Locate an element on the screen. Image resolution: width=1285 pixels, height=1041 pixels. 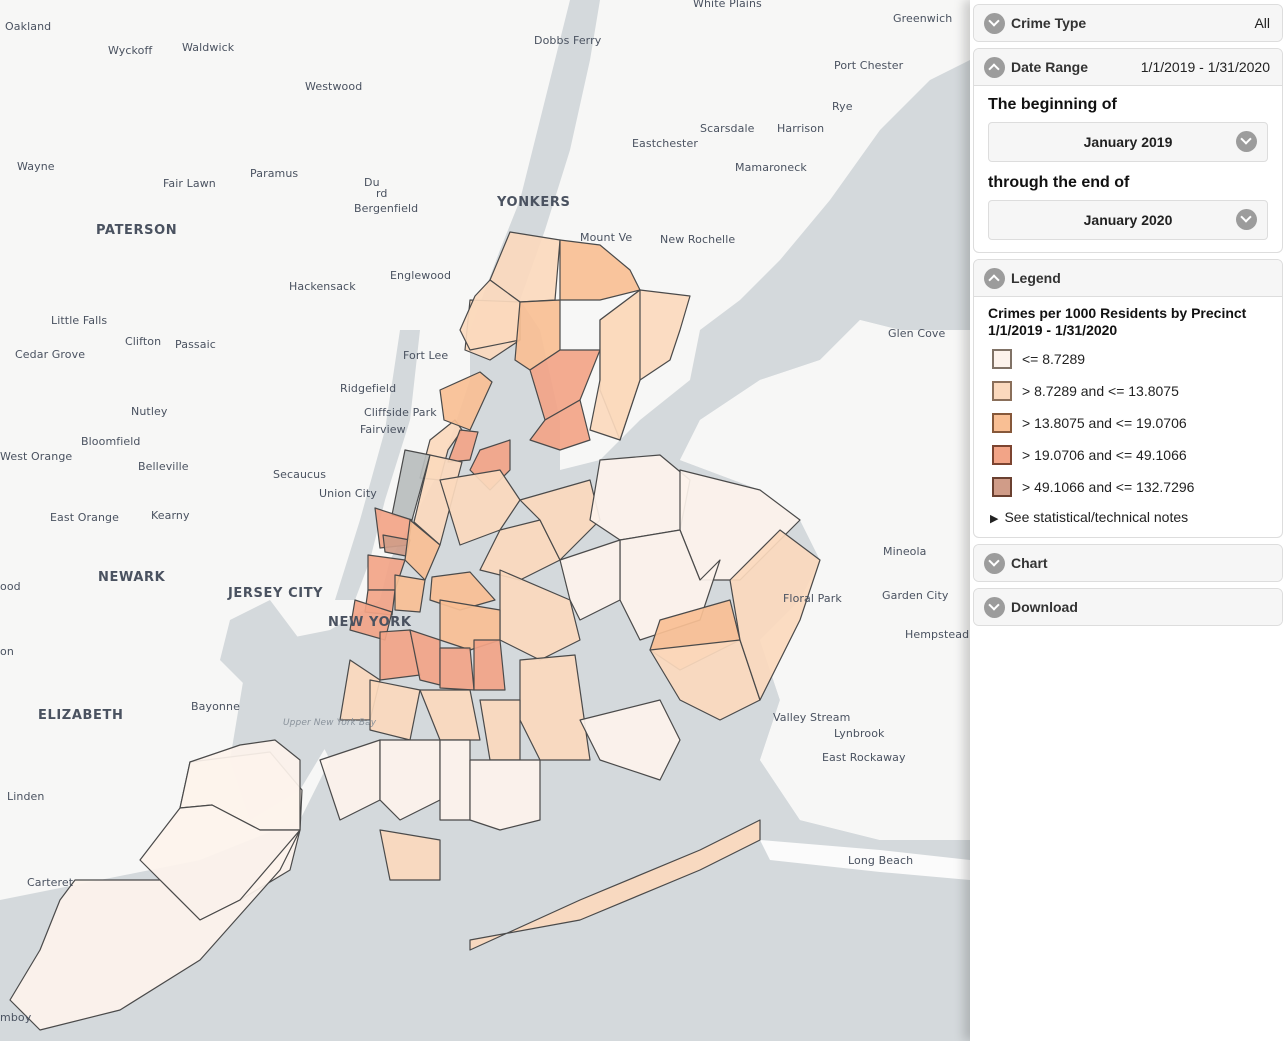
place-label: Garden City is located at coordinates (915, 595).